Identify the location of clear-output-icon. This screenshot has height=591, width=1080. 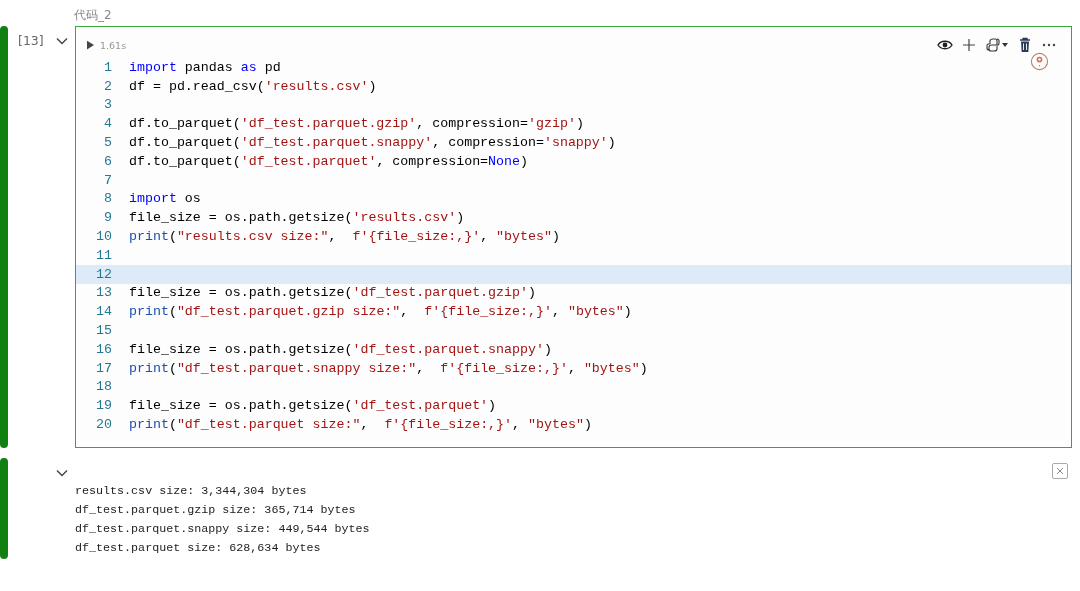
(1060, 471).